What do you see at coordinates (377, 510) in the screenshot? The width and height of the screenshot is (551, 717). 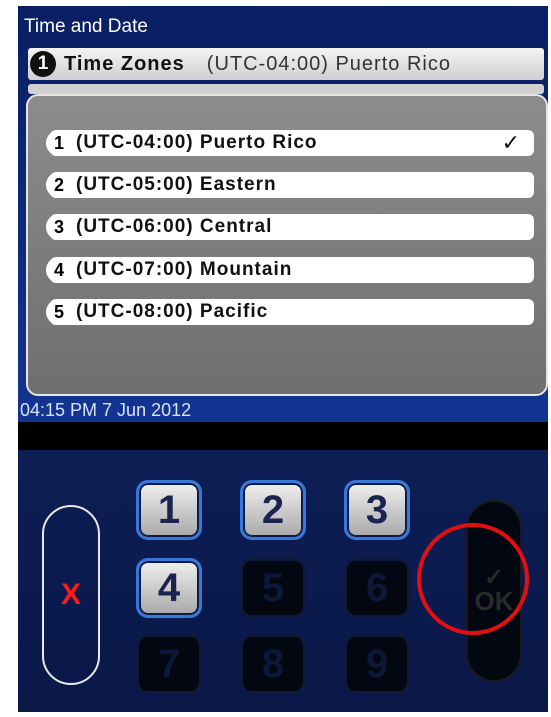 I see `key-3: 3` at bounding box center [377, 510].